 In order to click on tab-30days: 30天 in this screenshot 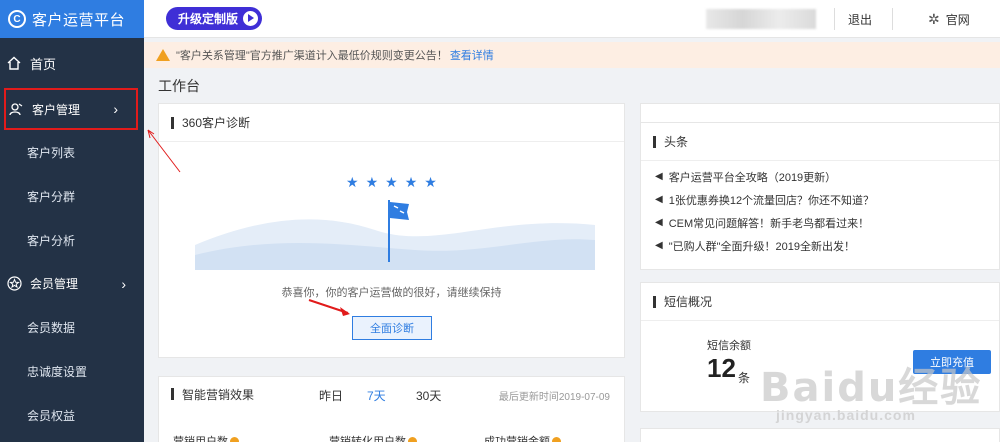, I will do `click(428, 395)`.